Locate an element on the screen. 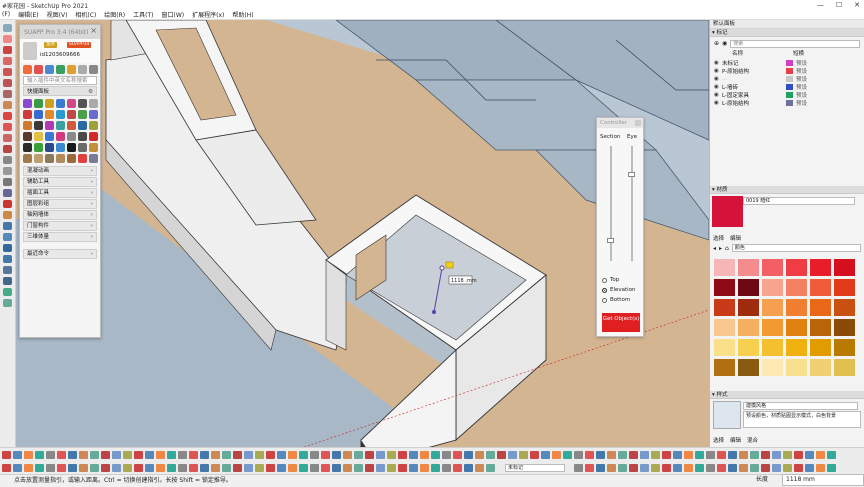  move-tool-icon is located at coordinates (7, 116).